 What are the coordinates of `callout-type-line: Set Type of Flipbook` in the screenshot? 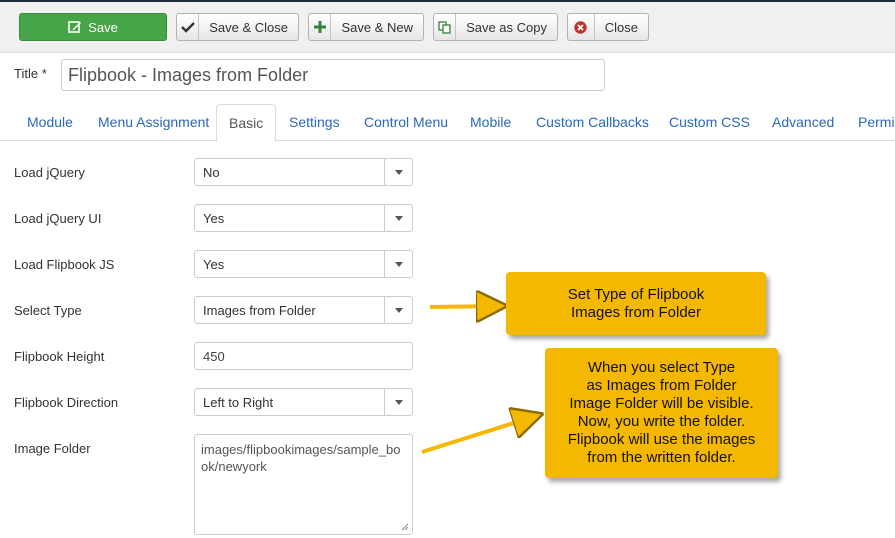 It's located at (636, 294).